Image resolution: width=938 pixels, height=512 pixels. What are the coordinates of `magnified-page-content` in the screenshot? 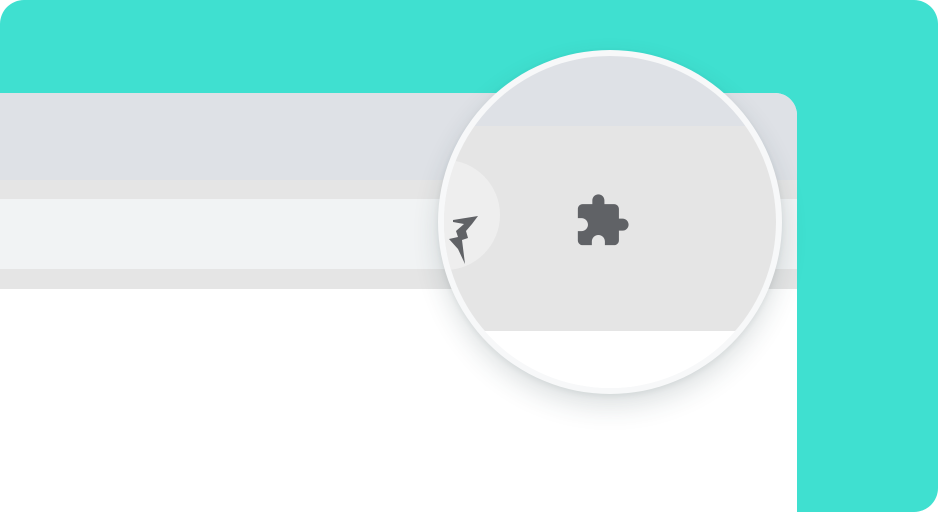 It's located at (610, 359).